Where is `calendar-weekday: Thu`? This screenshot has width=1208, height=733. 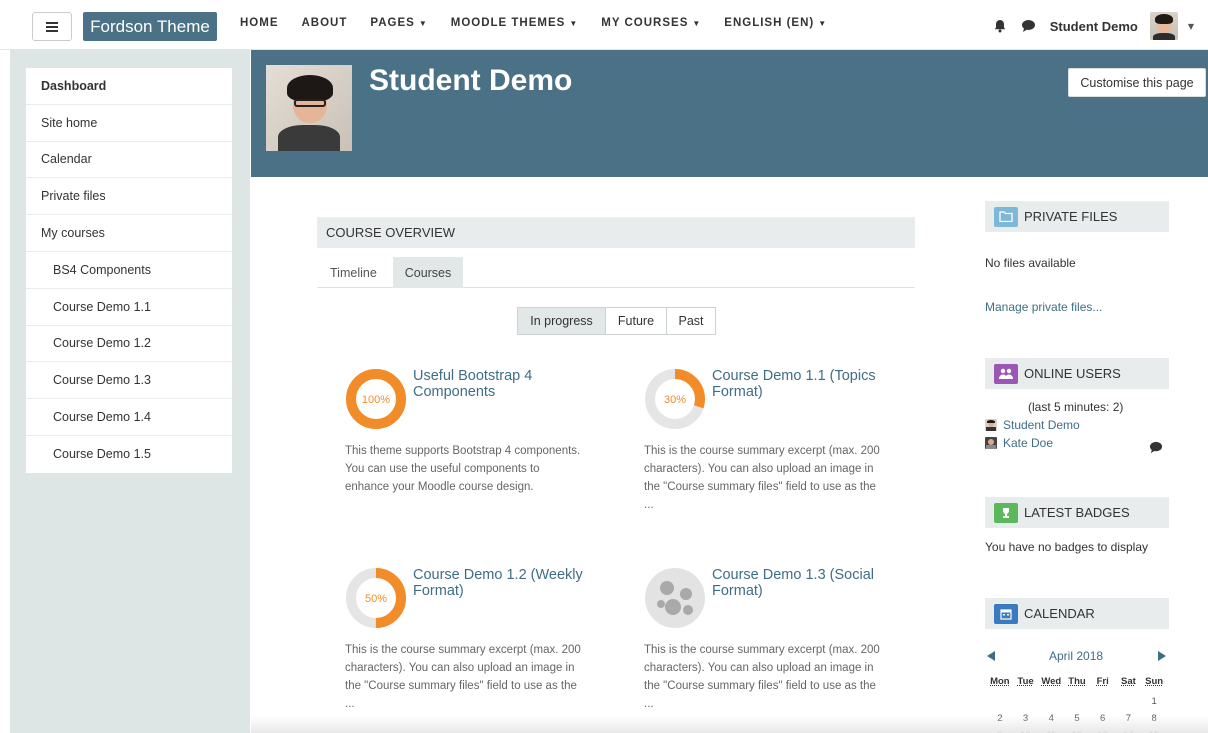
calendar-weekday: Thu is located at coordinates (1077, 681).